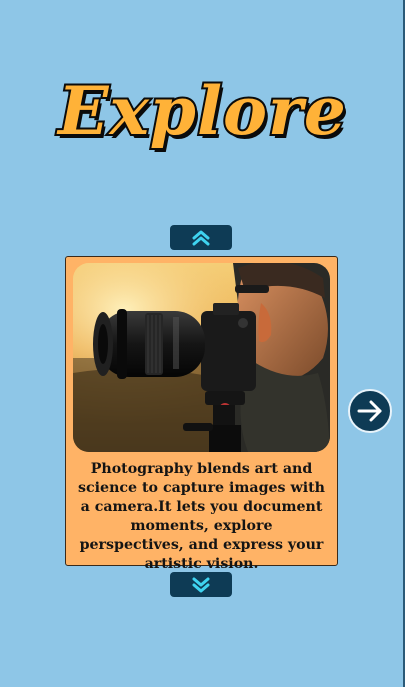 The height and width of the screenshot is (687, 405). I want to click on chevrons-down-icon, so click(201, 584).